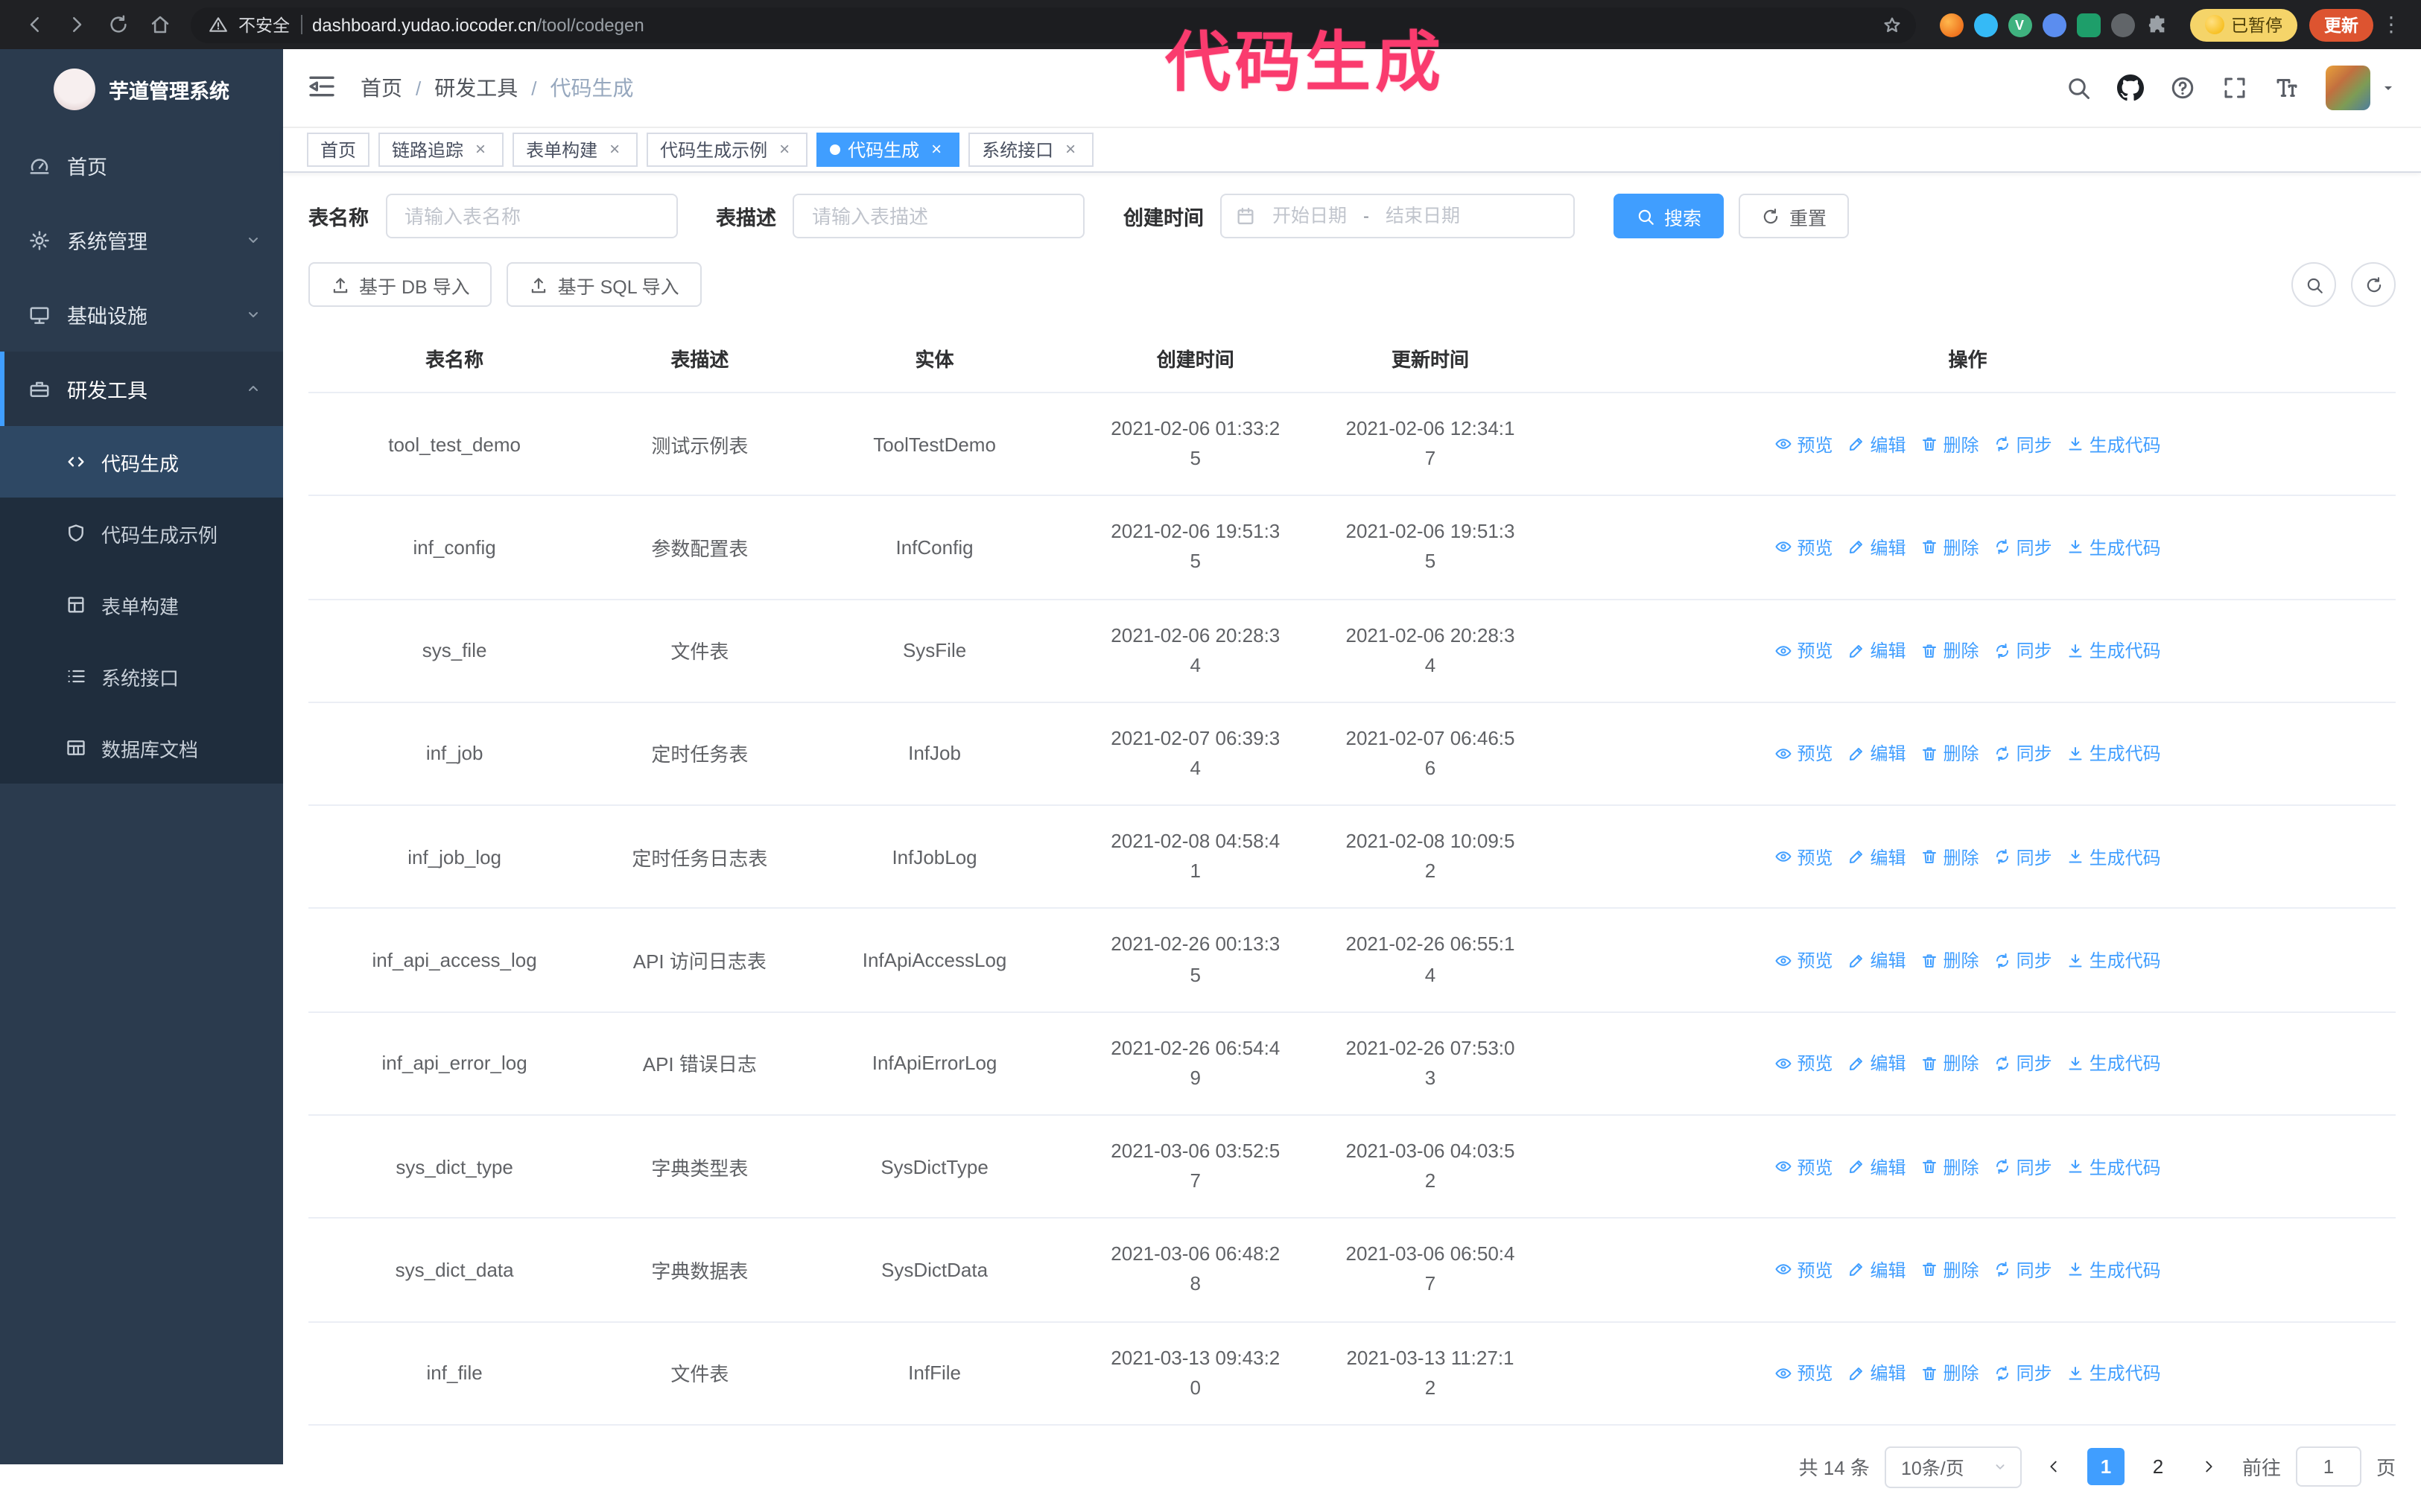 This screenshot has width=2421, height=1512. What do you see at coordinates (2078, 87) in the screenshot?
I see `search-icon` at bounding box center [2078, 87].